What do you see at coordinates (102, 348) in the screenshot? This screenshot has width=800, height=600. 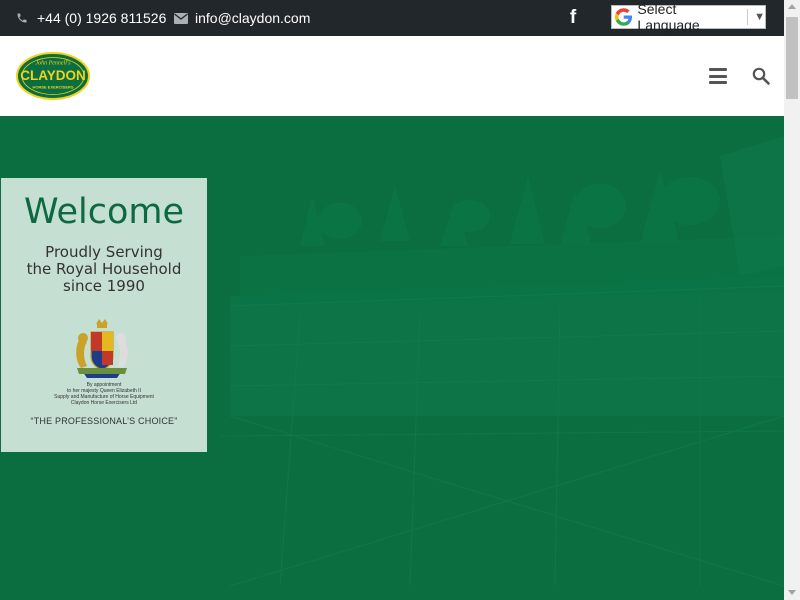 I see `royal-coat-of-arms-icon` at bounding box center [102, 348].